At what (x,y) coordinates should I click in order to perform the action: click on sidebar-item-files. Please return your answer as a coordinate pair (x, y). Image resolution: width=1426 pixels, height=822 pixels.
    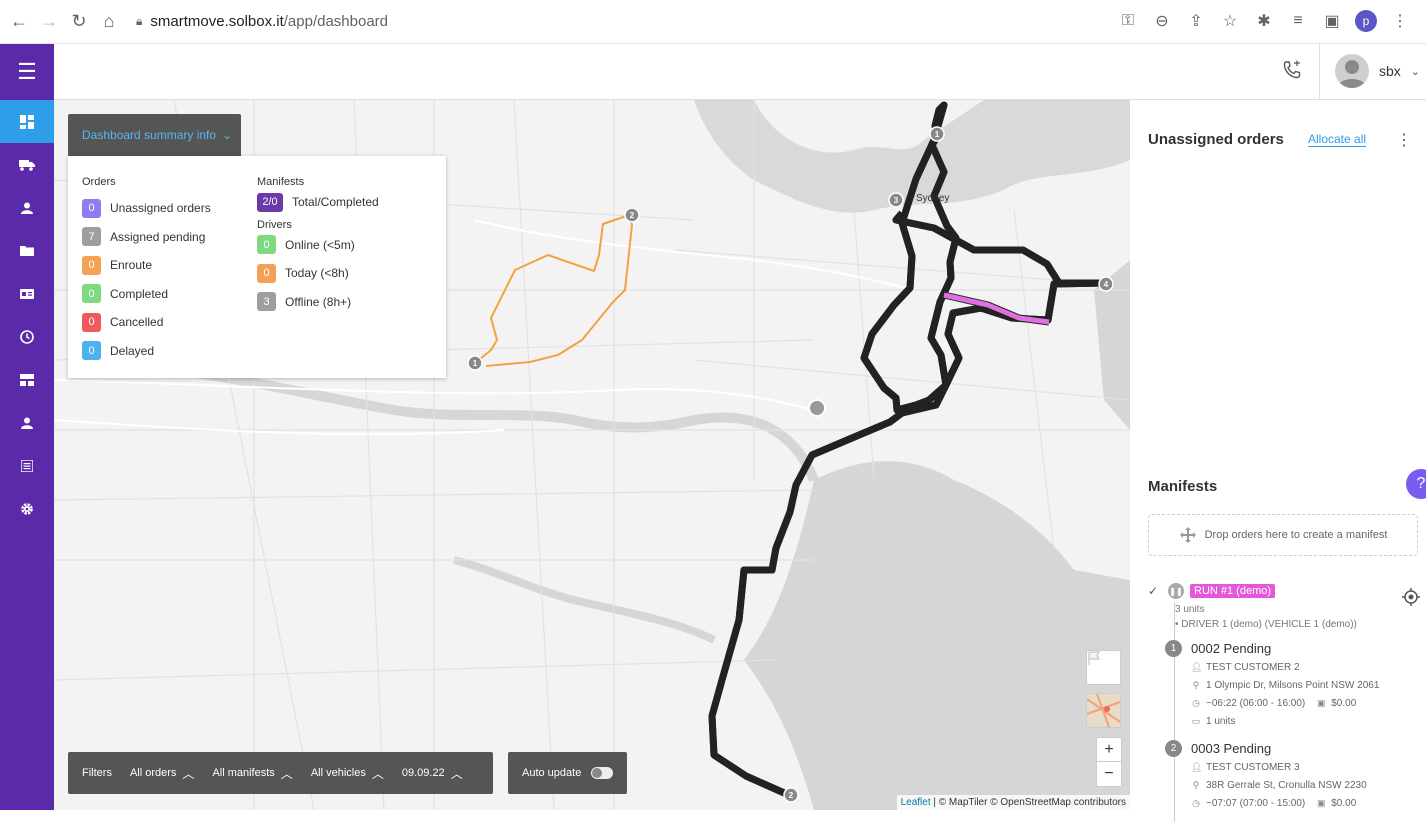
    Looking at the image, I should click on (27, 250).